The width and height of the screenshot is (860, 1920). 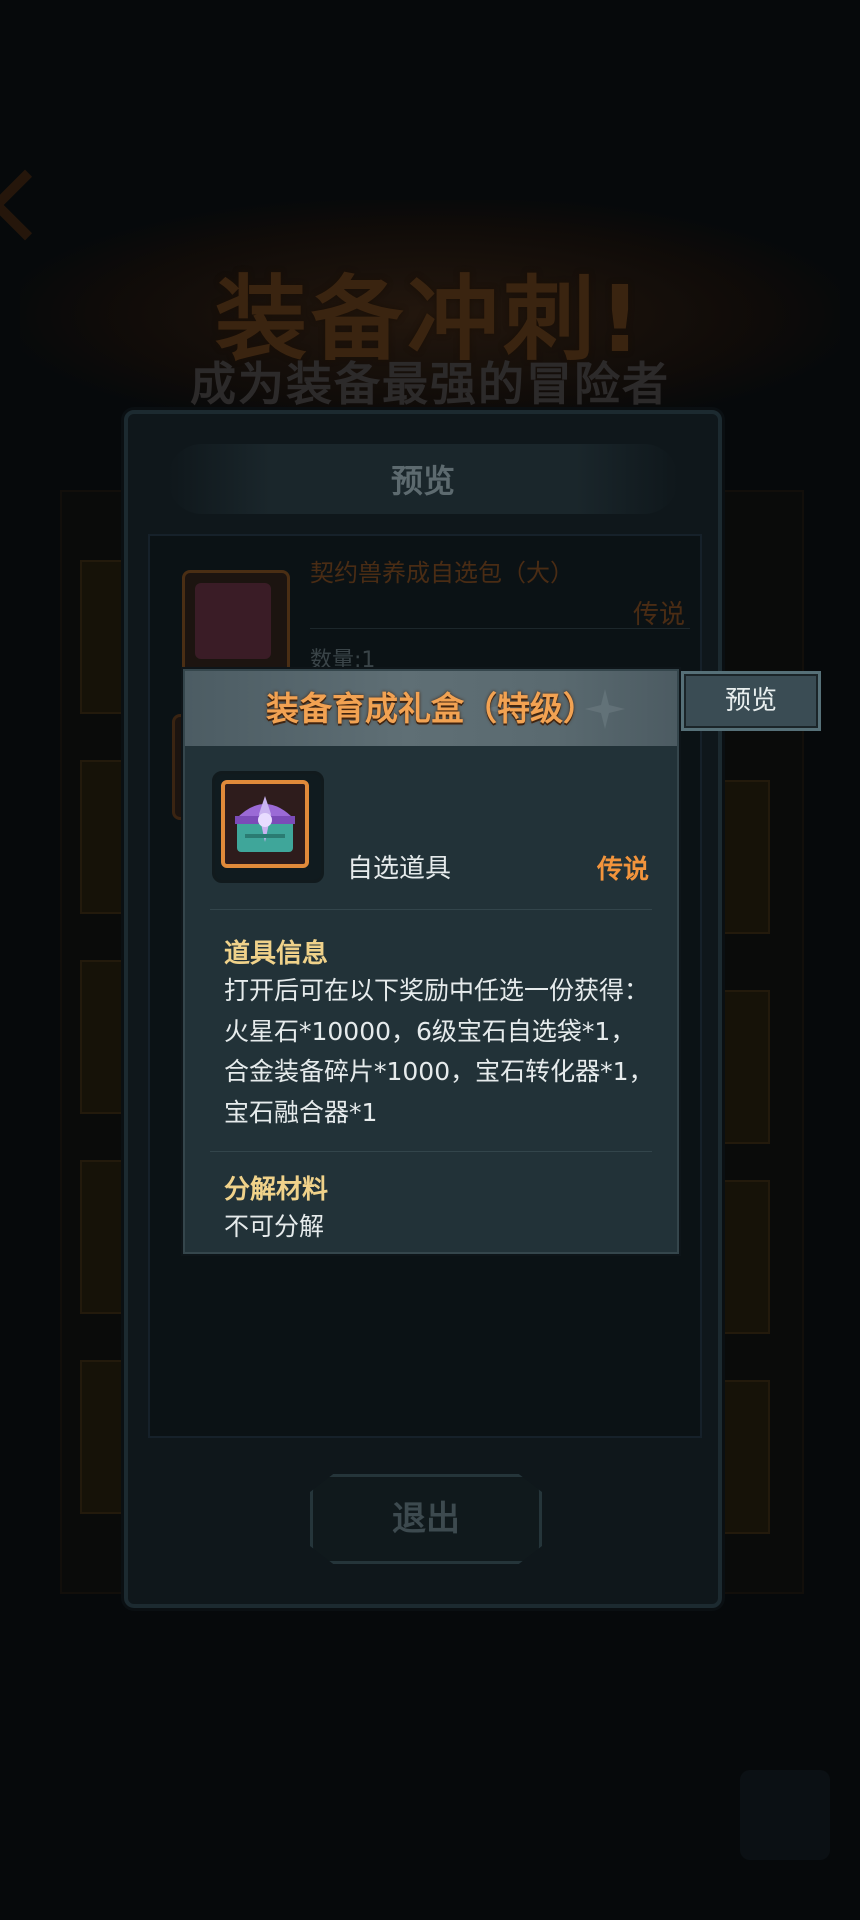 What do you see at coordinates (276, 1190) in the screenshot?
I see `decompose-heading: 分解材料` at bounding box center [276, 1190].